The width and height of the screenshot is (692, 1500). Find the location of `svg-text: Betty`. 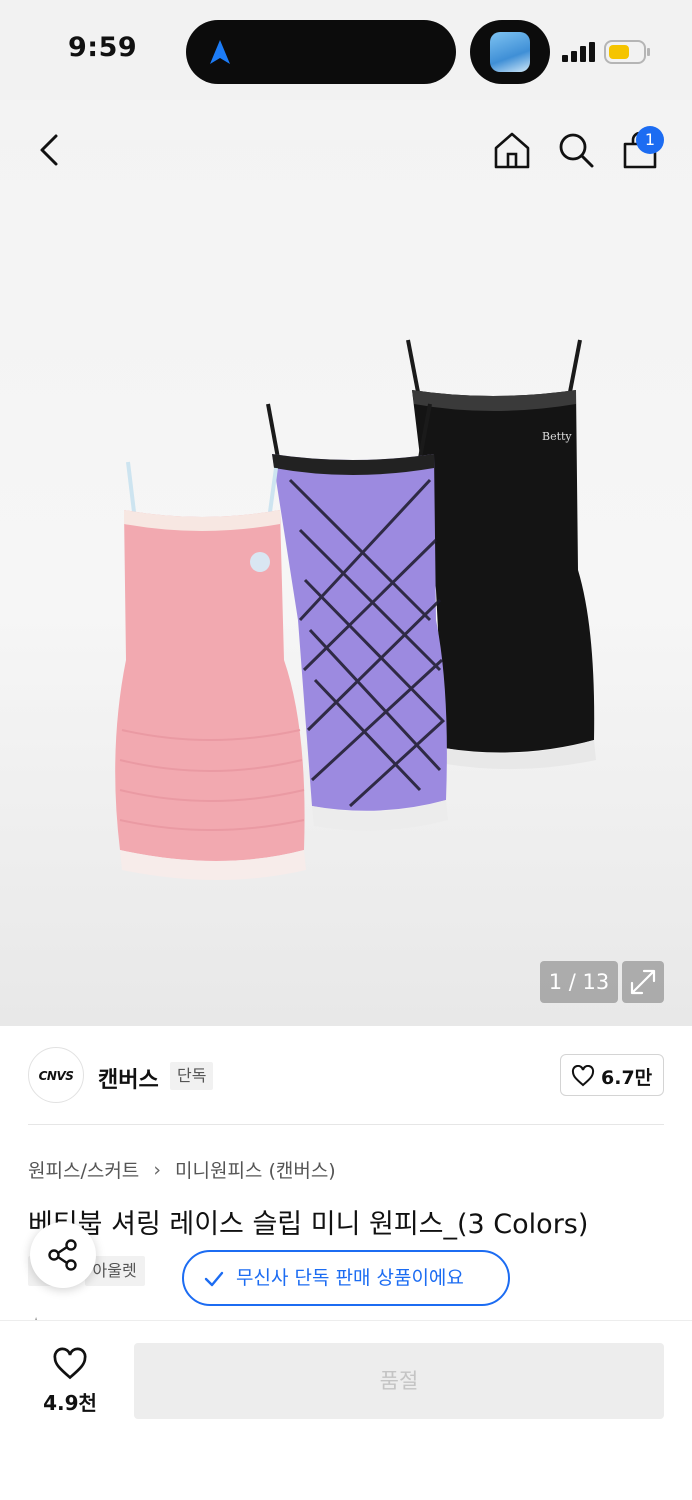

svg-text: Betty is located at coordinates (557, 436).